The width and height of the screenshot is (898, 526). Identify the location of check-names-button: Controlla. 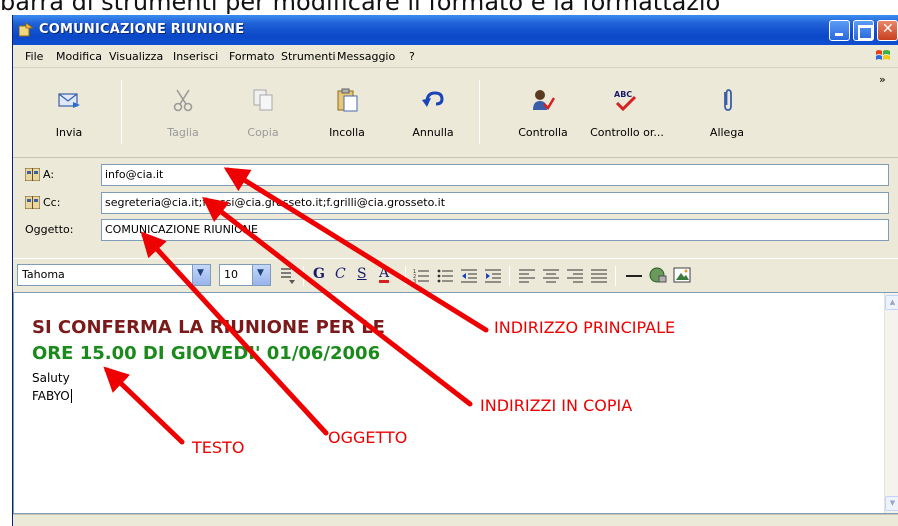
(543, 113).